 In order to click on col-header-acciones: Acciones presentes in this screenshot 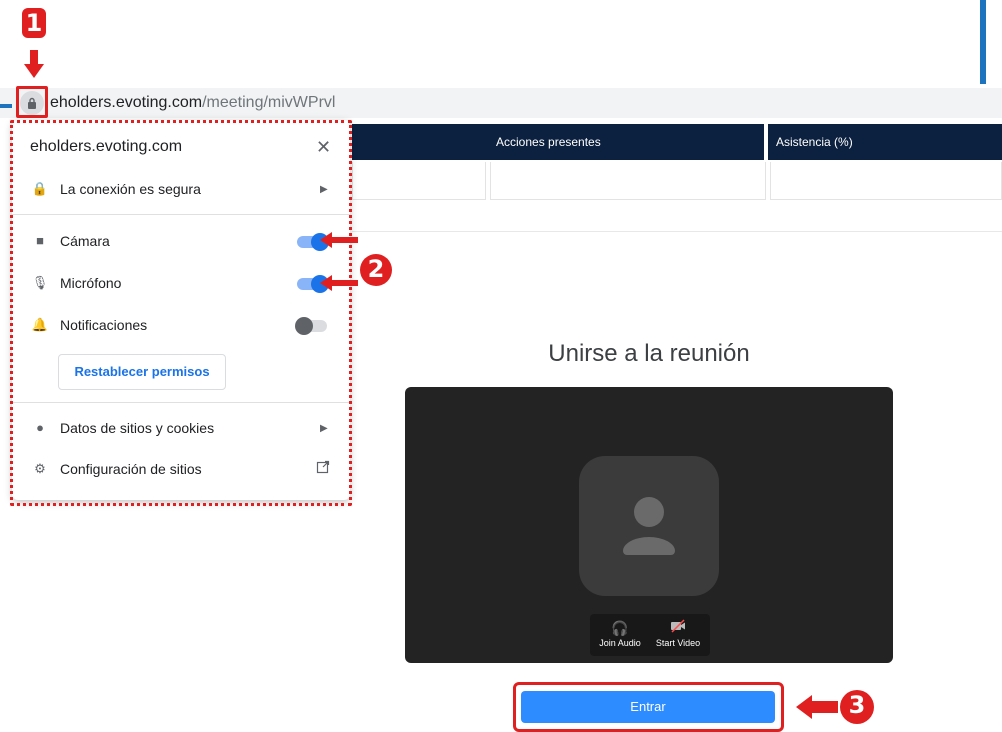, I will do `click(626, 142)`.